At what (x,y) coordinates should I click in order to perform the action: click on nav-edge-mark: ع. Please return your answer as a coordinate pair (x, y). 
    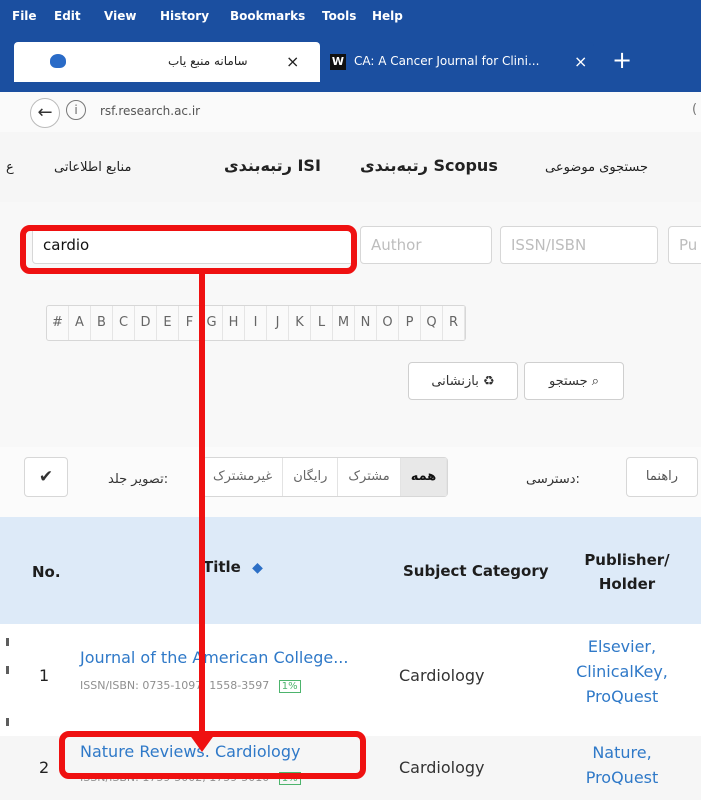
    Looking at the image, I should click on (10, 167).